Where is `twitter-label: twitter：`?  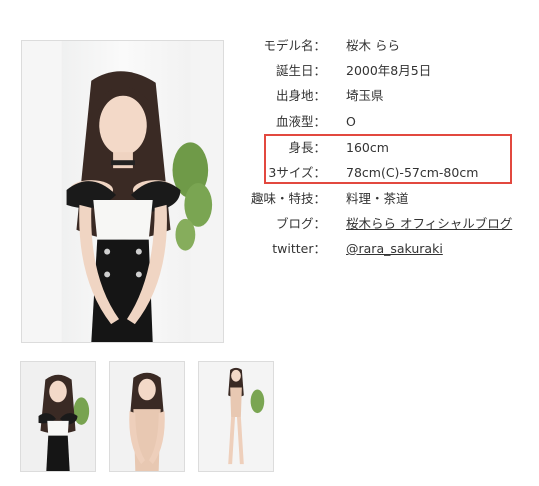
twitter-label: twitter： is located at coordinates (299, 248).